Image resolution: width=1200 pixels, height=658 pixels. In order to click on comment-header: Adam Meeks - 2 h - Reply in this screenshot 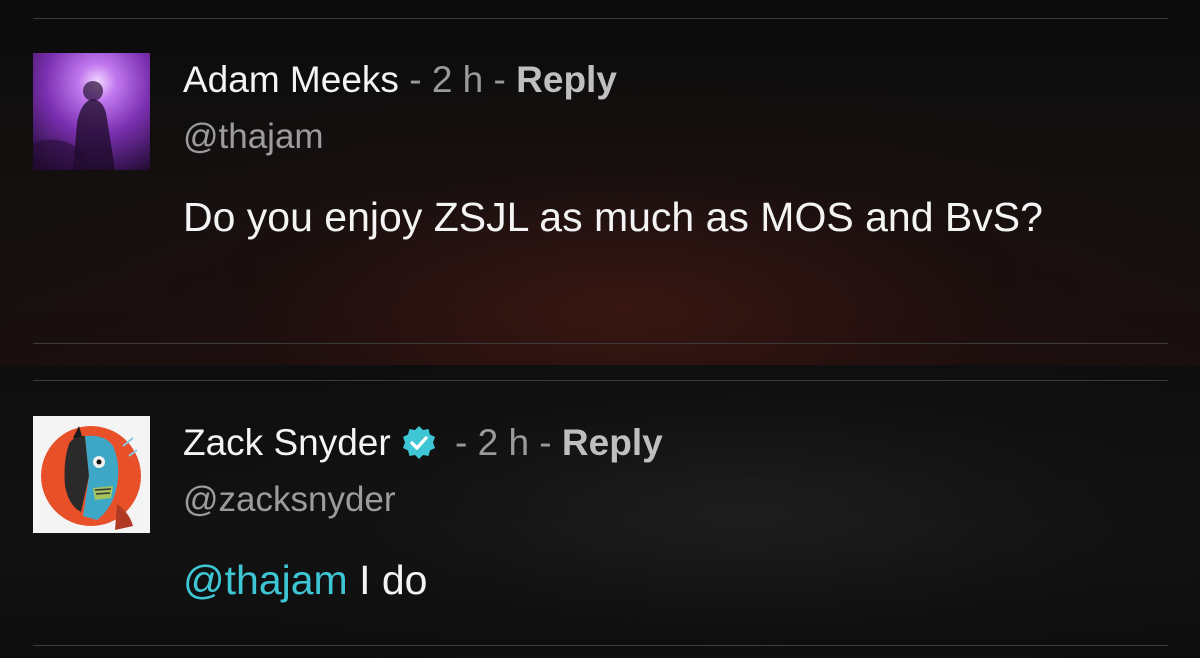, I will do `click(400, 80)`.